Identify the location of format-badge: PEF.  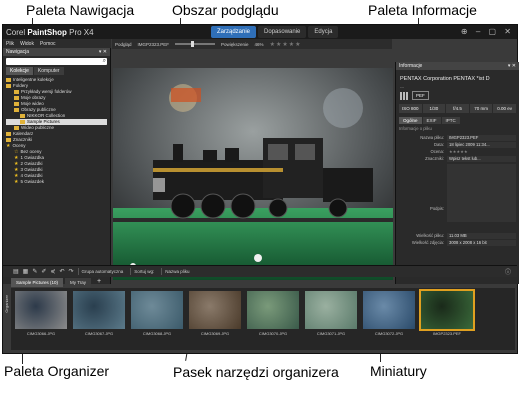
(420, 95).